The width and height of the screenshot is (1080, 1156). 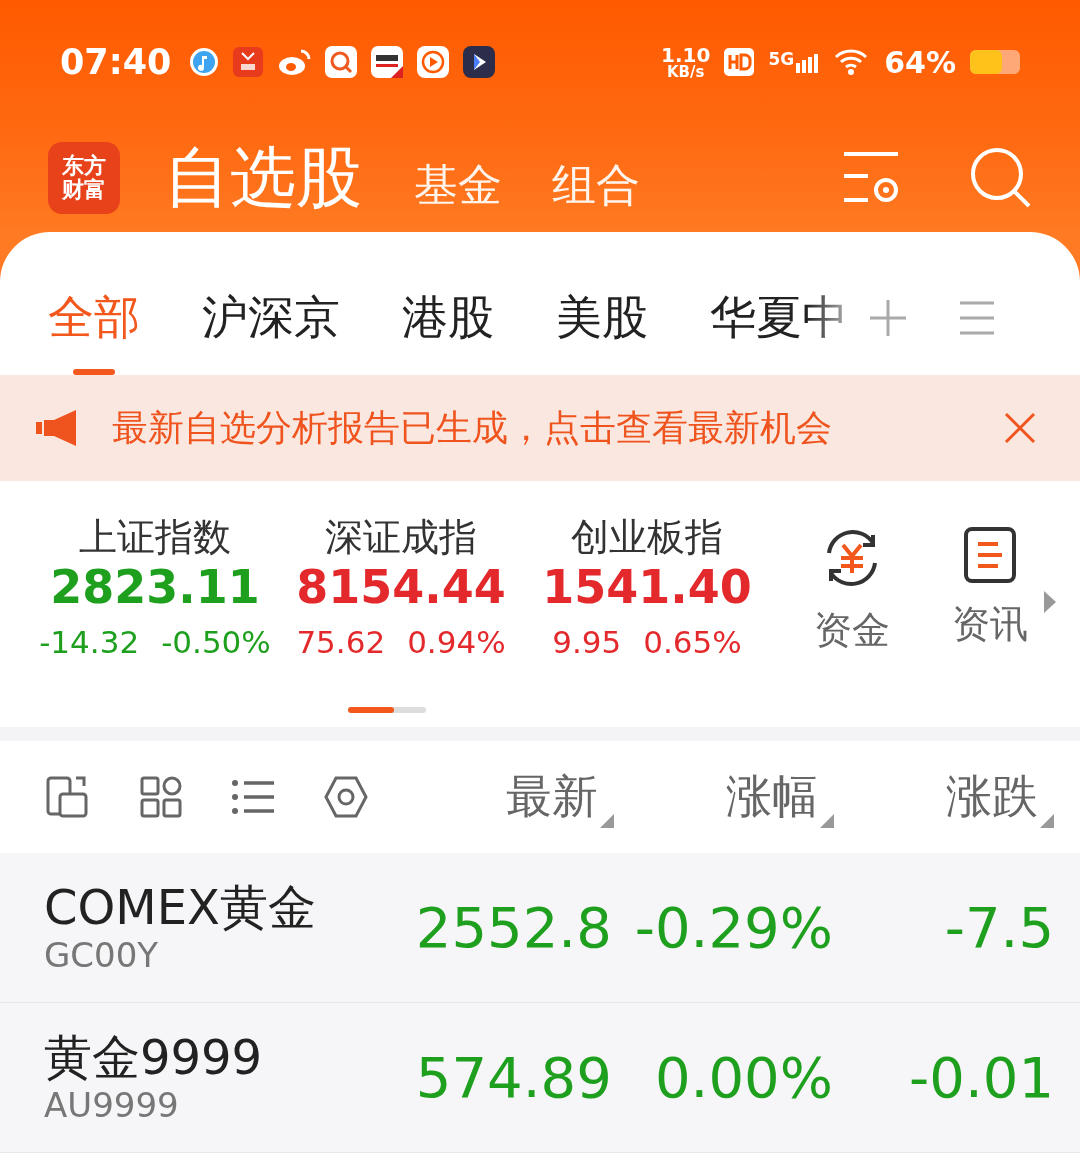 What do you see at coordinates (513, 927) in the screenshot?
I see `price: 2552.8` at bounding box center [513, 927].